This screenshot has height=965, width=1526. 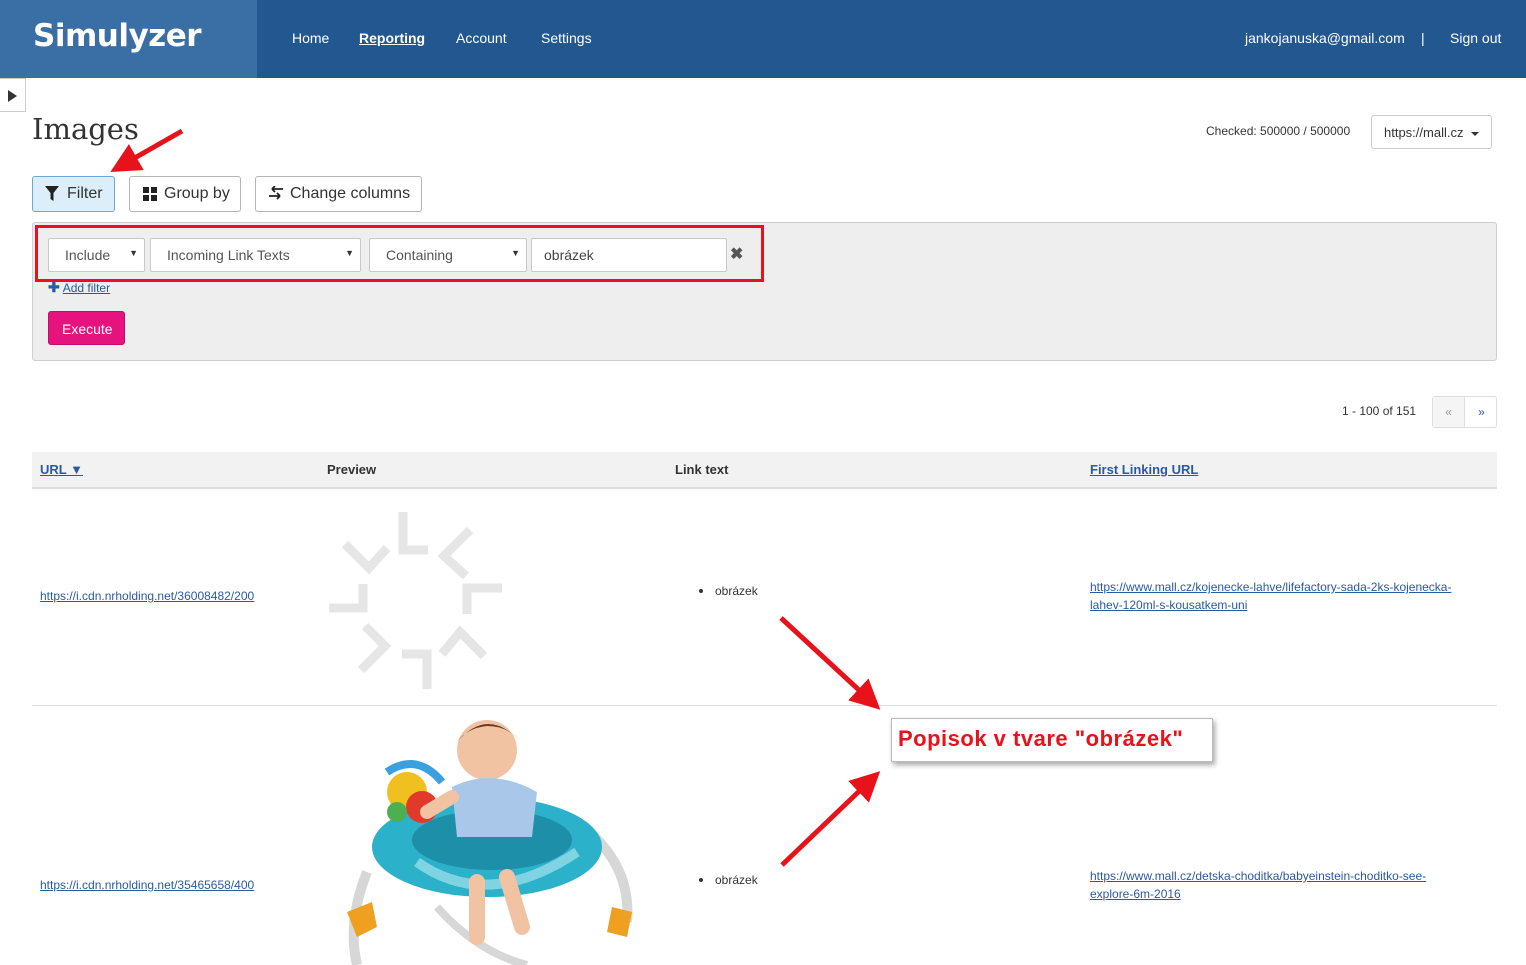 I want to click on row-divider, so click(x=764, y=705).